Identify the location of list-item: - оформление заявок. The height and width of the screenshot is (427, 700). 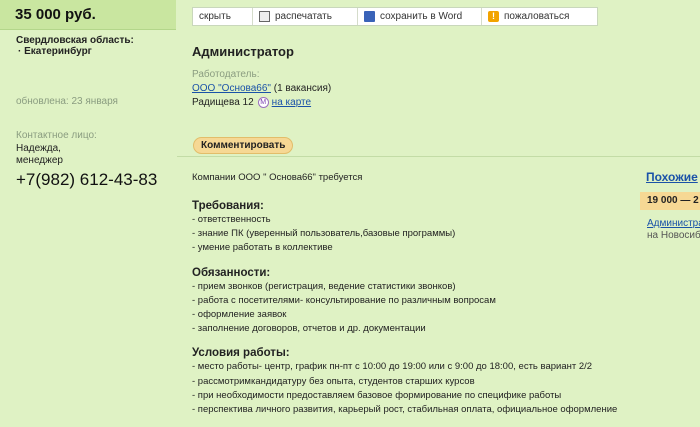
(239, 315).